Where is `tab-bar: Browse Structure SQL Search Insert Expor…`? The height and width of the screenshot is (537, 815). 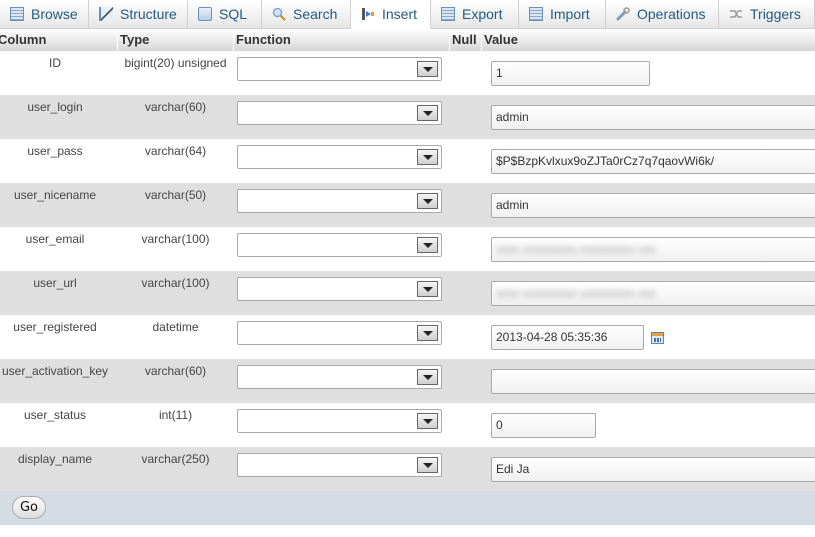
tab-bar: Browse Structure SQL Search Insert Expor… is located at coordinates (407, 14).